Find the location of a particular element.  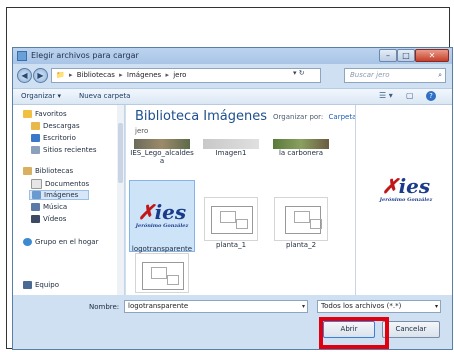

videos-icon is located at coordinates (35, 219).